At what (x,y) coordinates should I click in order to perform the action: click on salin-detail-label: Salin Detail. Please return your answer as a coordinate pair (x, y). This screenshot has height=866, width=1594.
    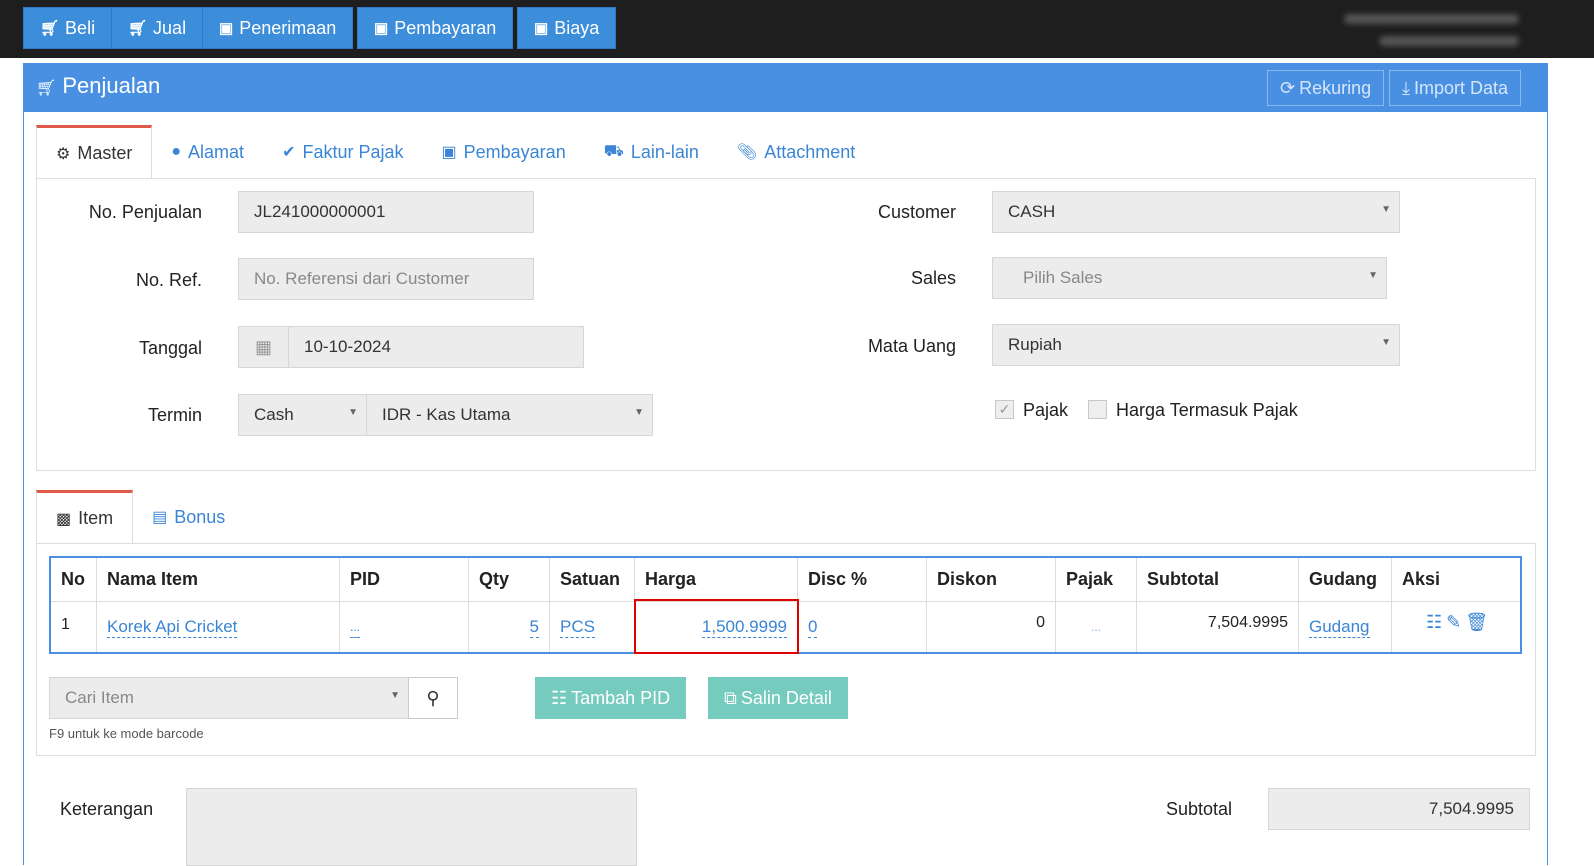
    Looking at the image, I should click on (786, 697).